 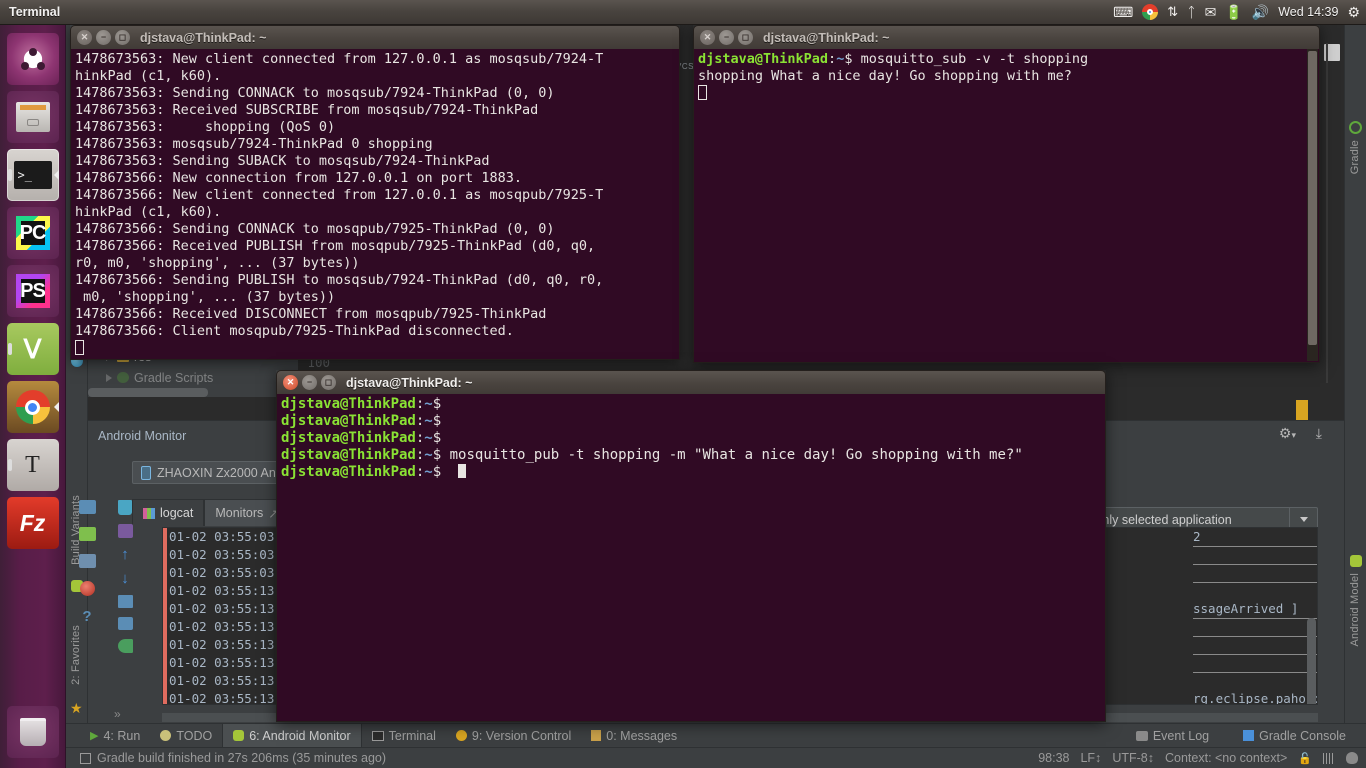 I want to click on tool-window-android-monitor: 6: Android Monitor, so click(x=292, y=735).